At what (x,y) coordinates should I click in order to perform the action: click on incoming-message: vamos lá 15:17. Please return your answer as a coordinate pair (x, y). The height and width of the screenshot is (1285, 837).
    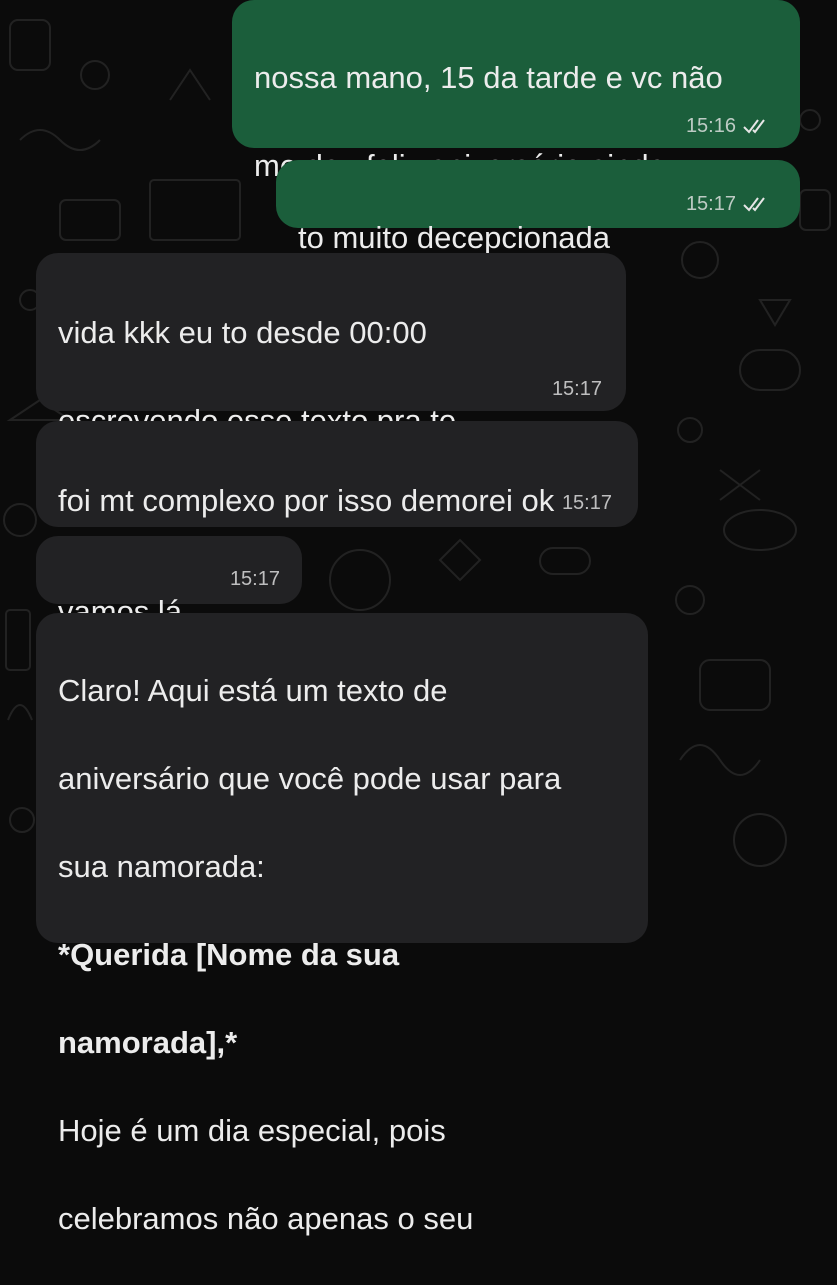
    Looking at the image, I should click on (169, 582).